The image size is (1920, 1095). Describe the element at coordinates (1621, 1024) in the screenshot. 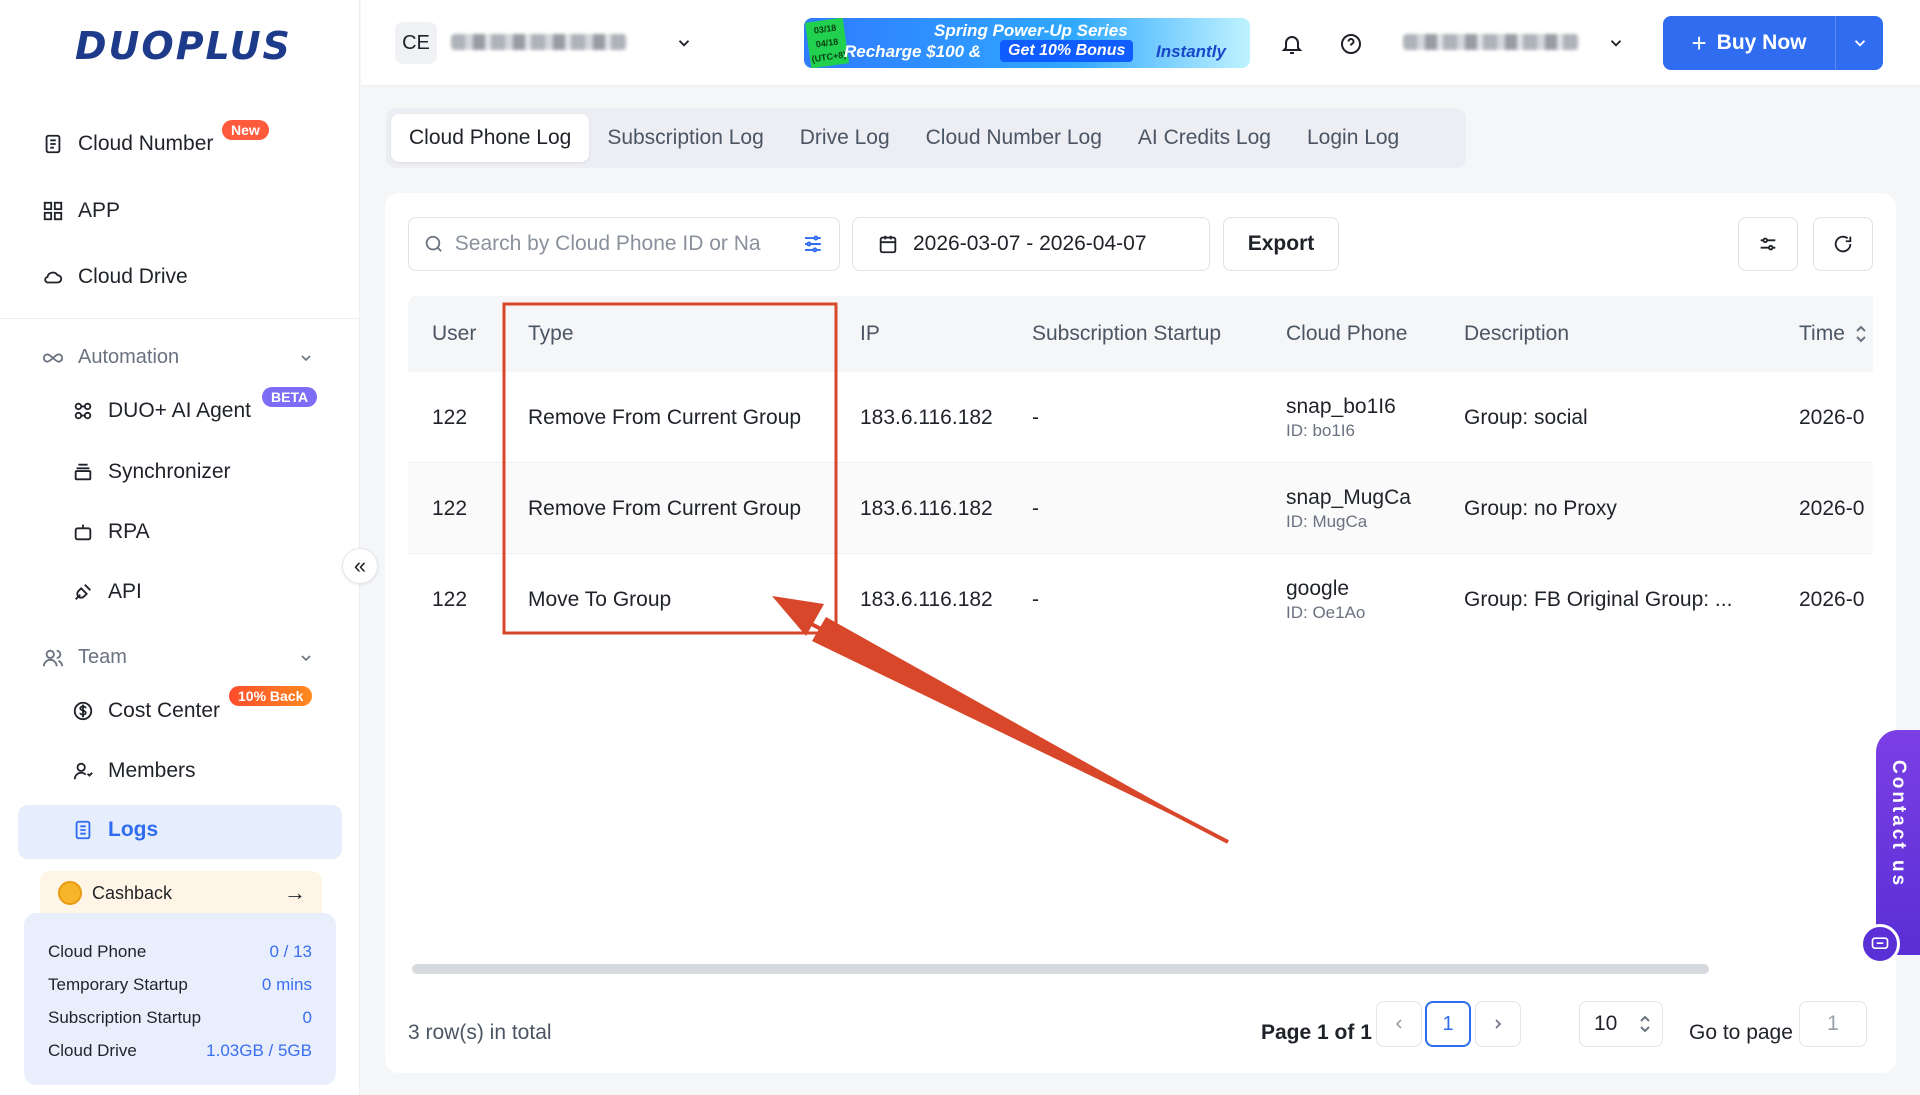

I see `page-size-select: 10` at that location.